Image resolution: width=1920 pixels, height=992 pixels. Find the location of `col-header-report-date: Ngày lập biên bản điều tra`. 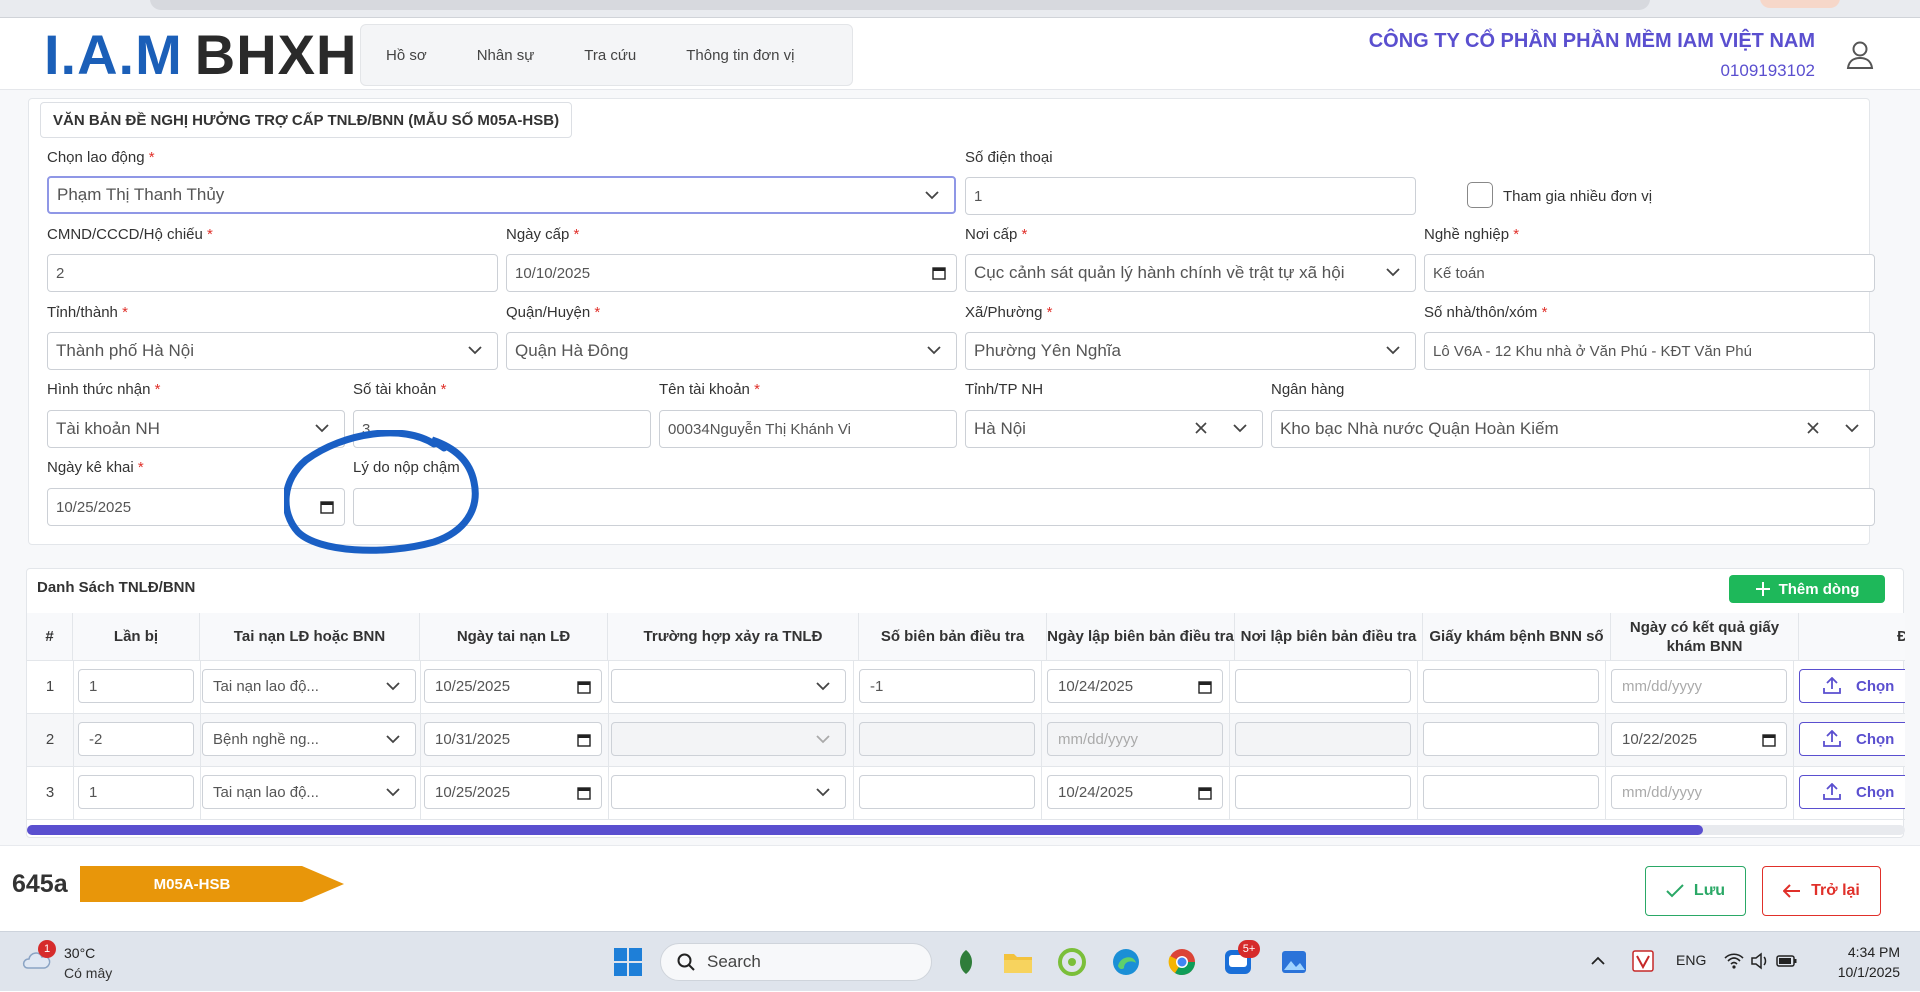

col-header-report-date: Ngày lập biên bản điều tra is located at coordinates (1141, 637).